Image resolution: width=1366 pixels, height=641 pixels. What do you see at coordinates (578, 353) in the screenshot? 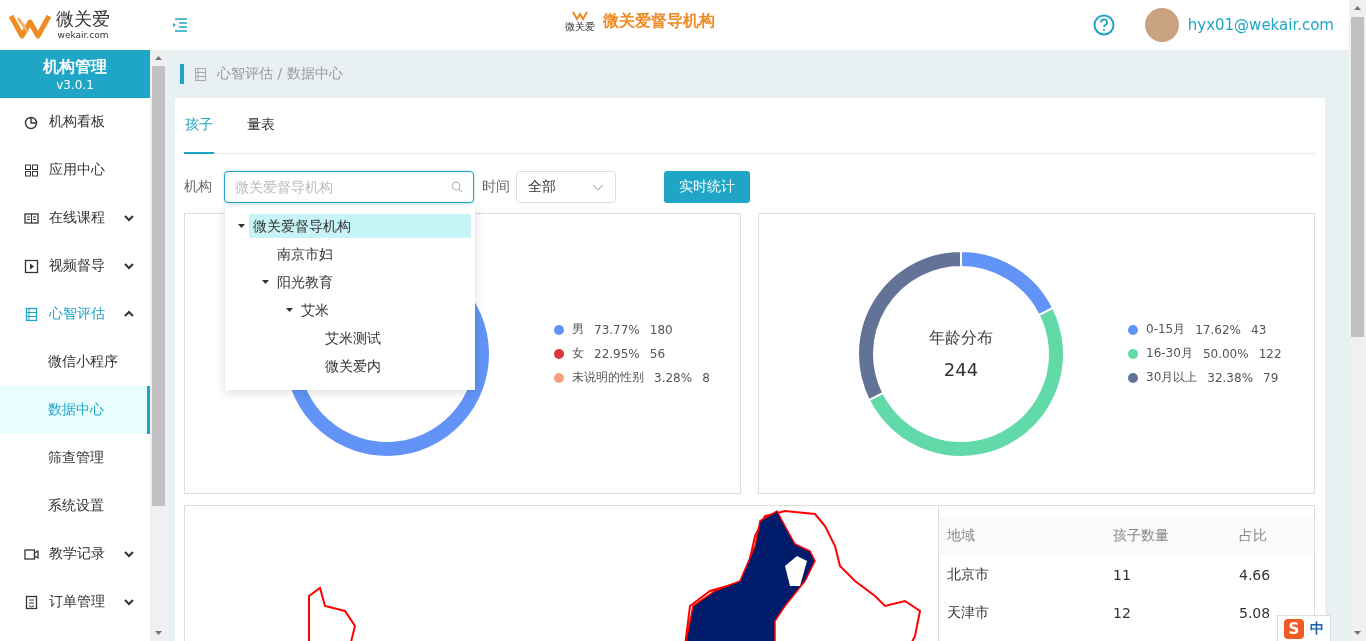
I see `legend-label: 女` at bounding box center [578, 353].